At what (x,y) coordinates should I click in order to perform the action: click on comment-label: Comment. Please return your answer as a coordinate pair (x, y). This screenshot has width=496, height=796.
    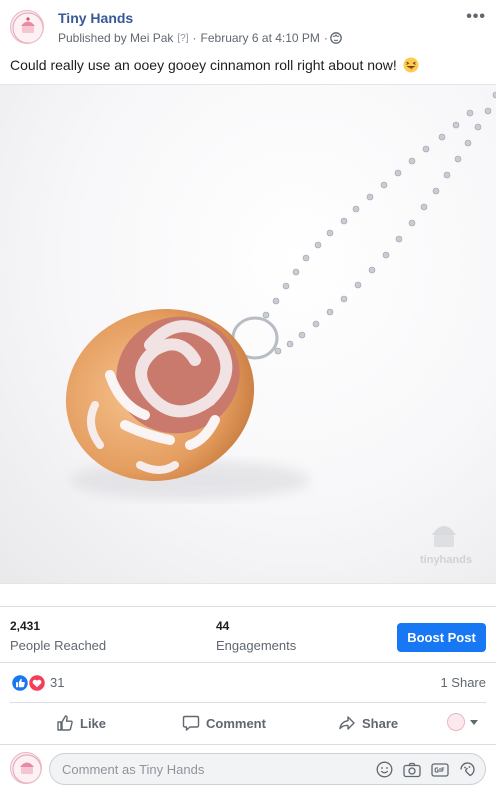
    Looking at the image, I should click on (236, 723).